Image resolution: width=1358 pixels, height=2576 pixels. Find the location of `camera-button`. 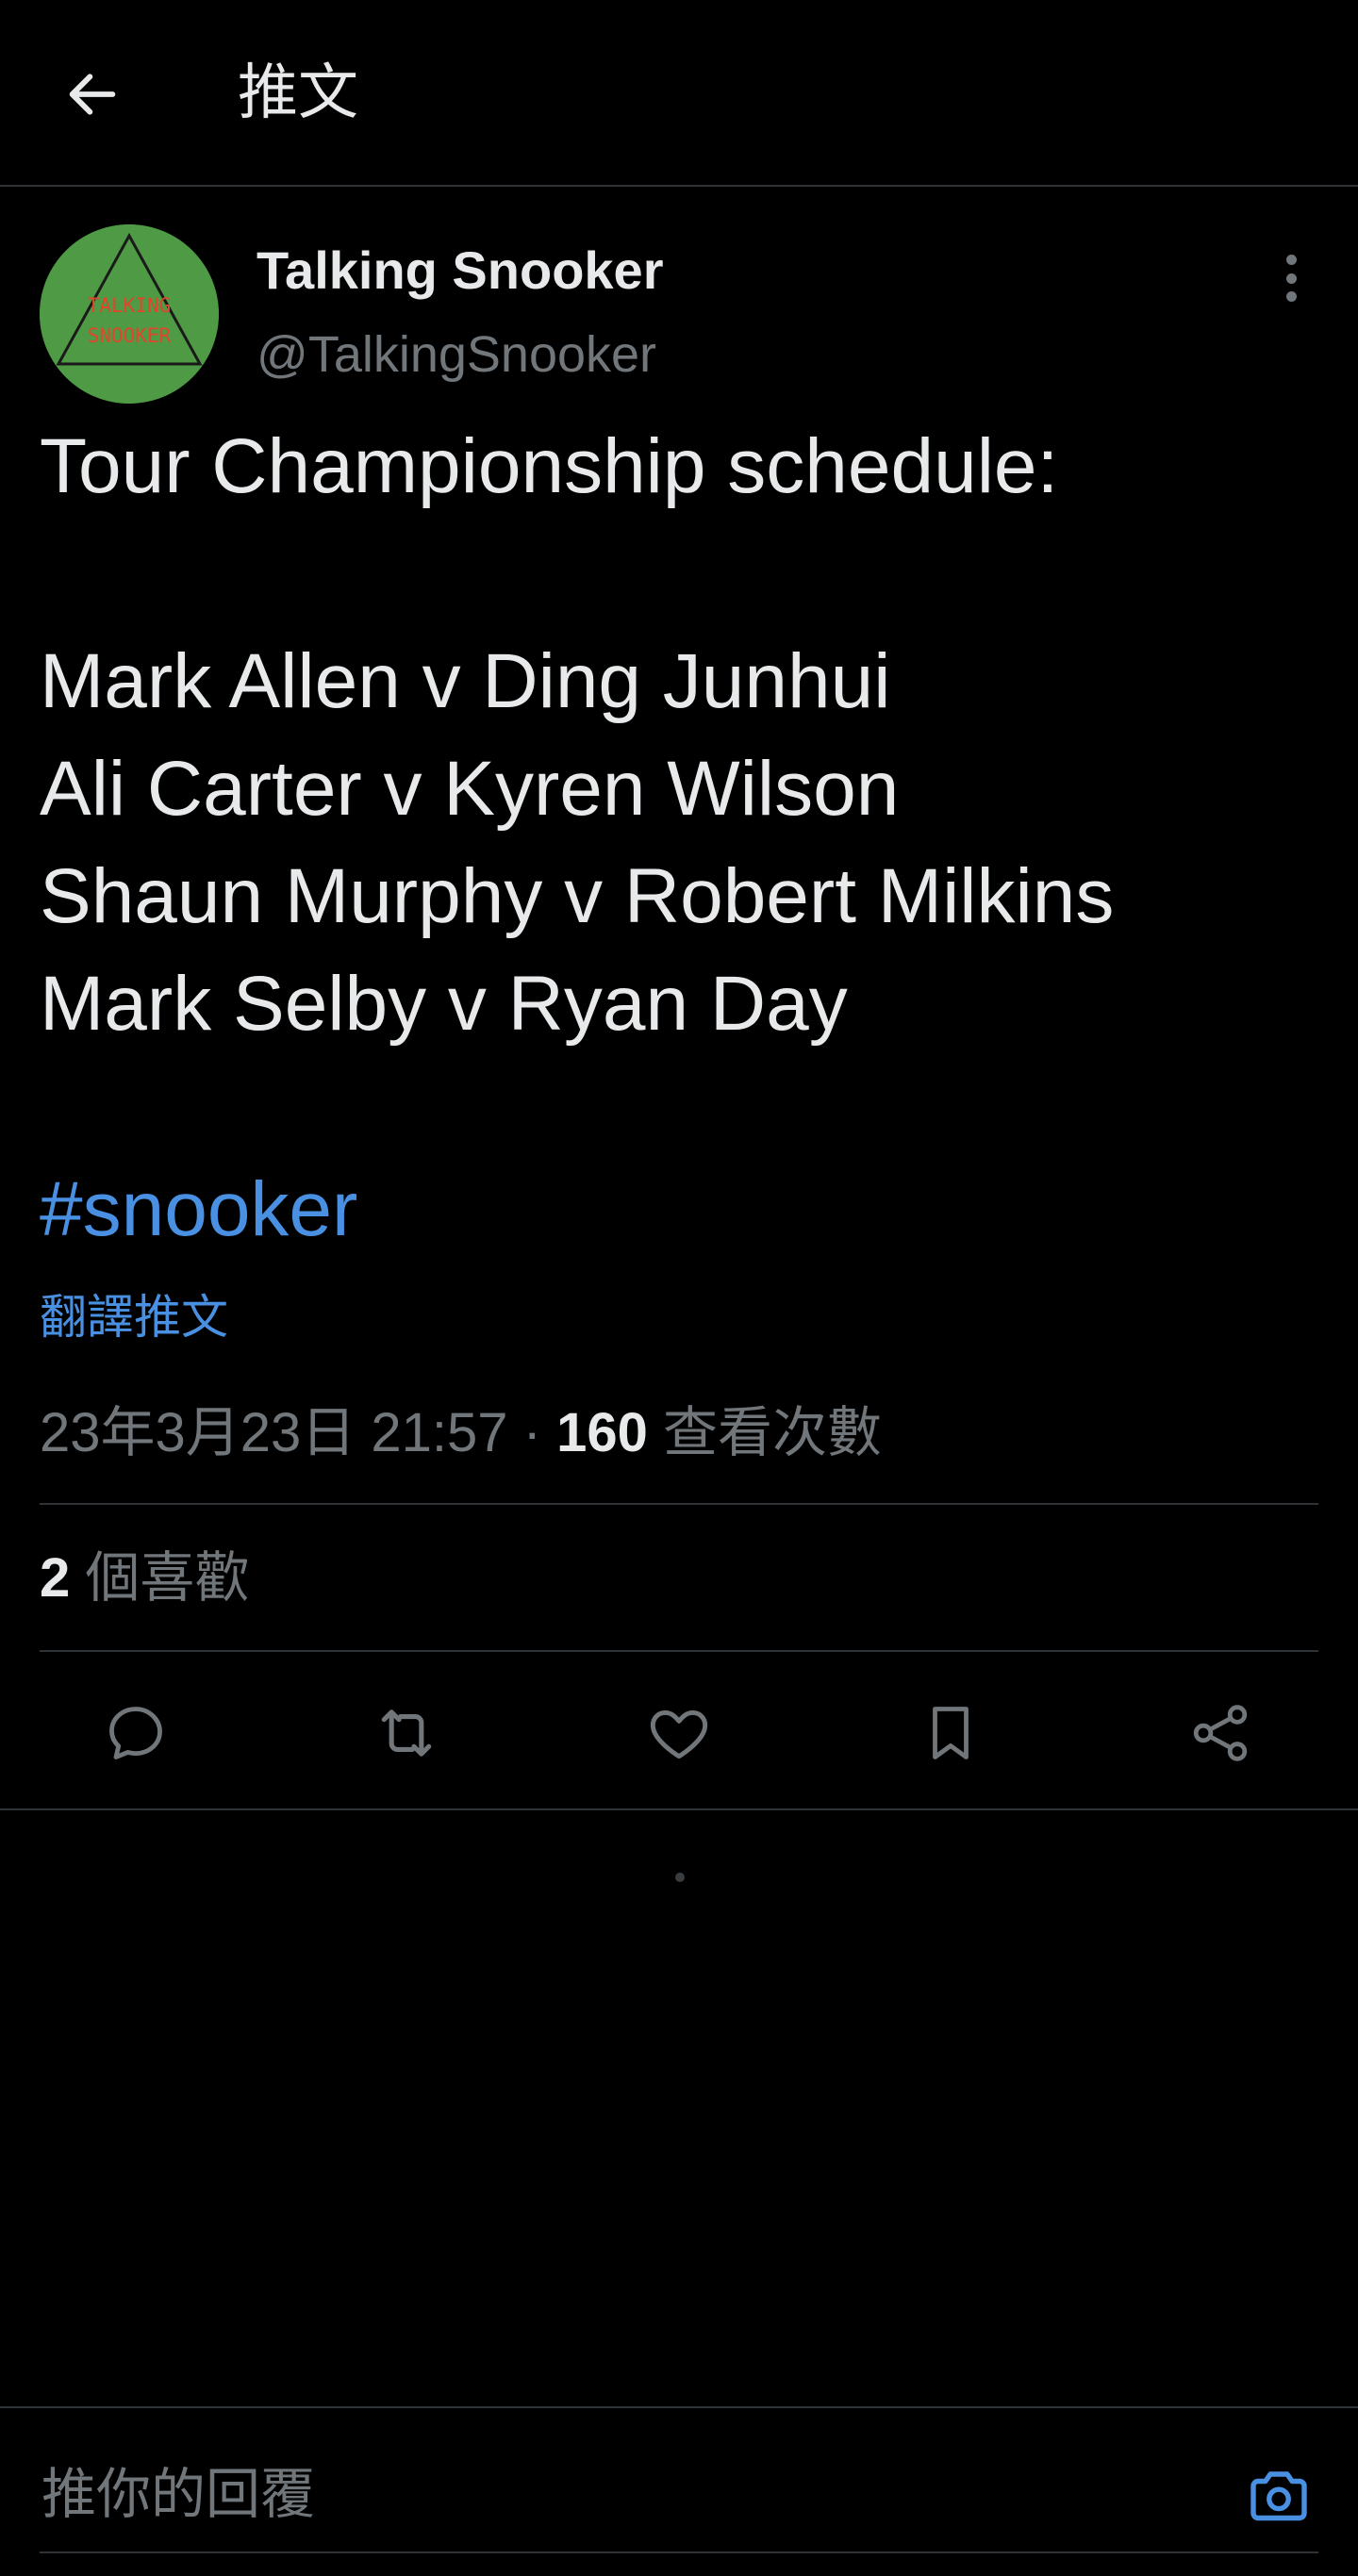

camera-button is located at coordinates (1278, 2496).